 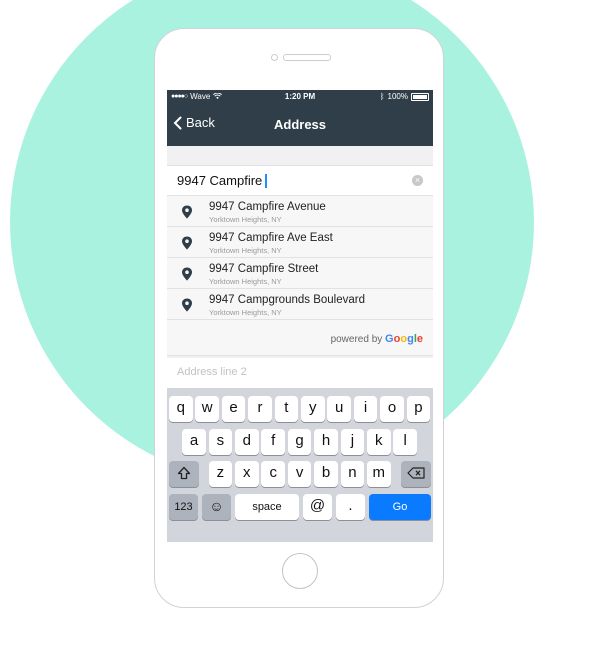 I want to click on key-label: m, so click(x=379, y=472).